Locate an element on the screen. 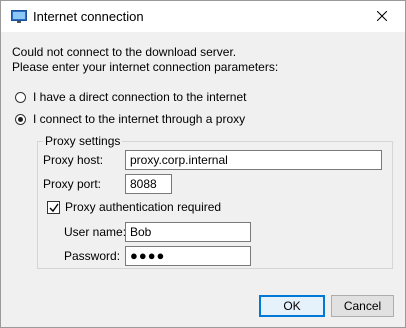 This screenshot has height=328, width=406. ok-button: OK is located at coordinates (292, 306).